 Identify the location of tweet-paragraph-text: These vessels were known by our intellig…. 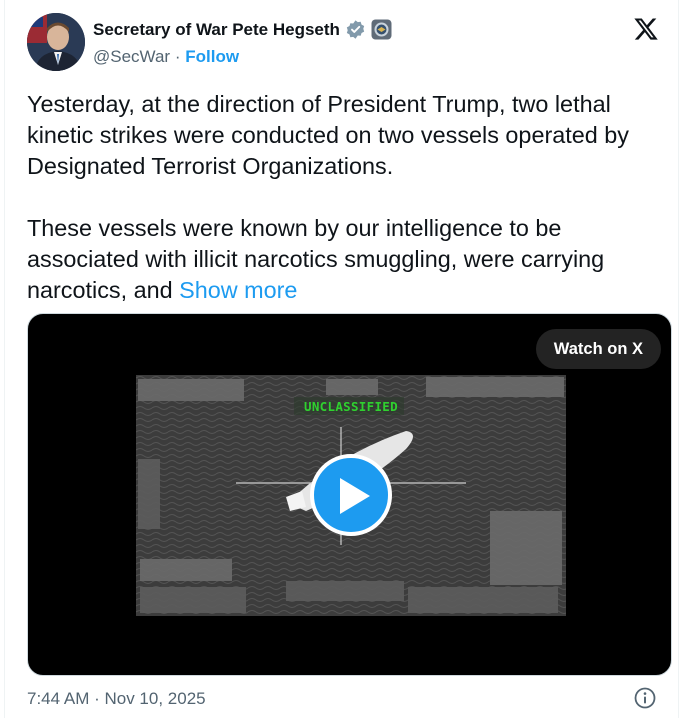
(316, 259).